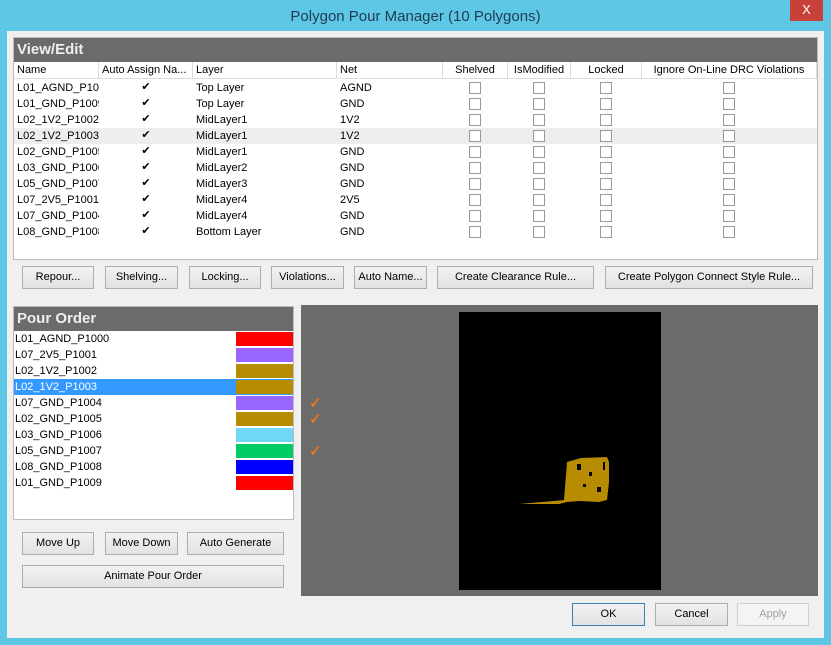 This screenshot has width=831, height=645. I want to click on close-button: X, so click(806, 10).